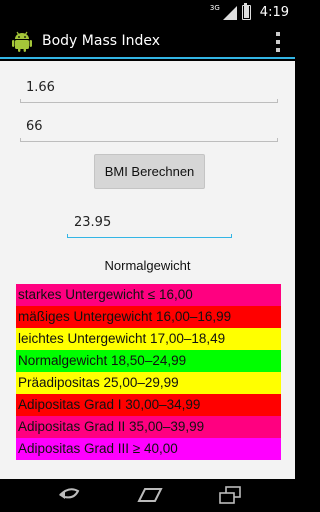 The width and height of the screenshot is (320, 512). Describe the element at coordinates (149, 225) in the screenshot. I see `bmi-result-field: 23.95` at that location.